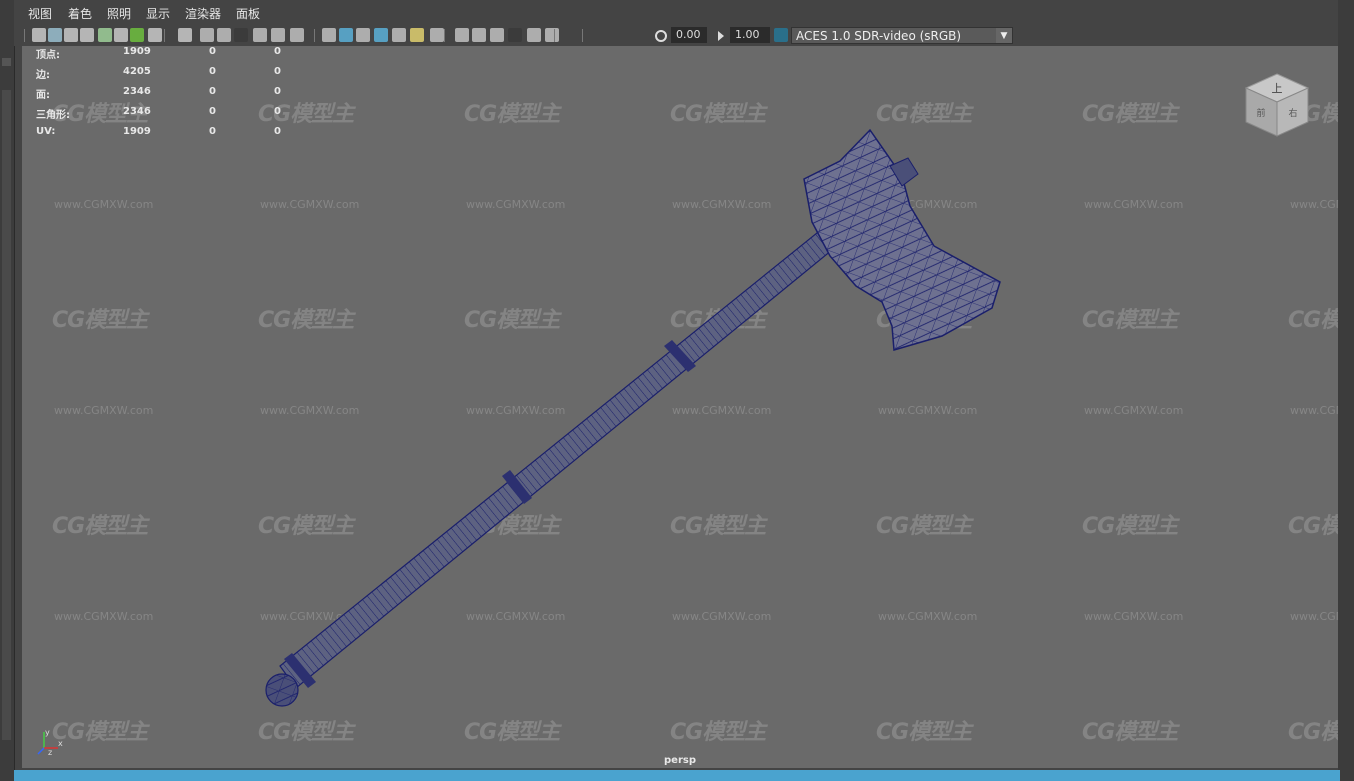  I want to click on scroll-arrow-up, so click(6, 62).